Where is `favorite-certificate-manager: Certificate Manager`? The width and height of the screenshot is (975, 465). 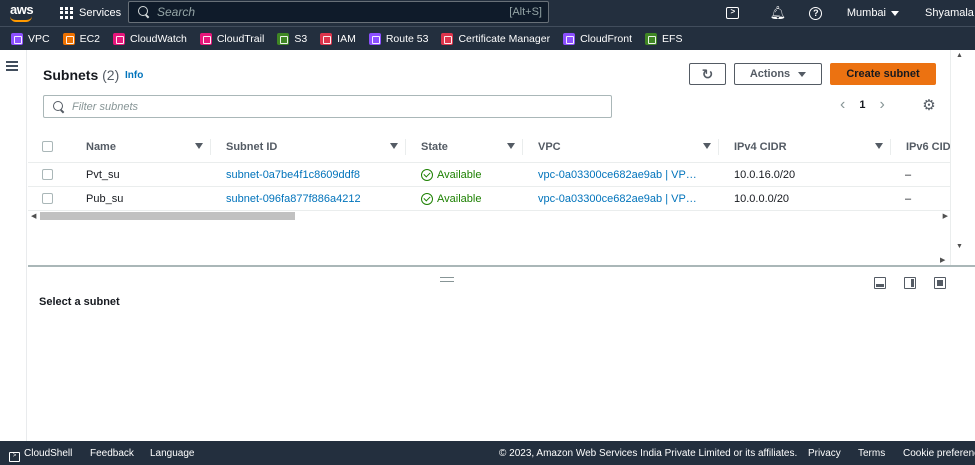 favorite-certificate-manager: Certificate Manager is located at coordinates (496, 38).